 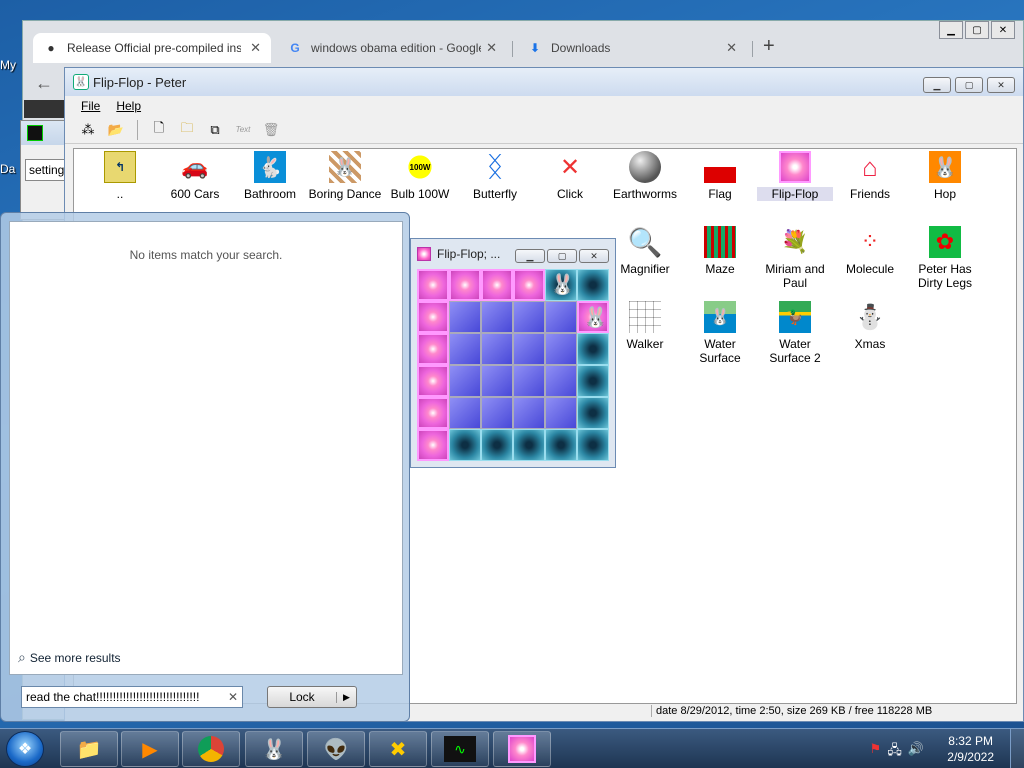 What do you see at coordinates (89, 749) in the screenshot?
I see `taskbar-explorer: 📁` at bounding box center [89, 749].